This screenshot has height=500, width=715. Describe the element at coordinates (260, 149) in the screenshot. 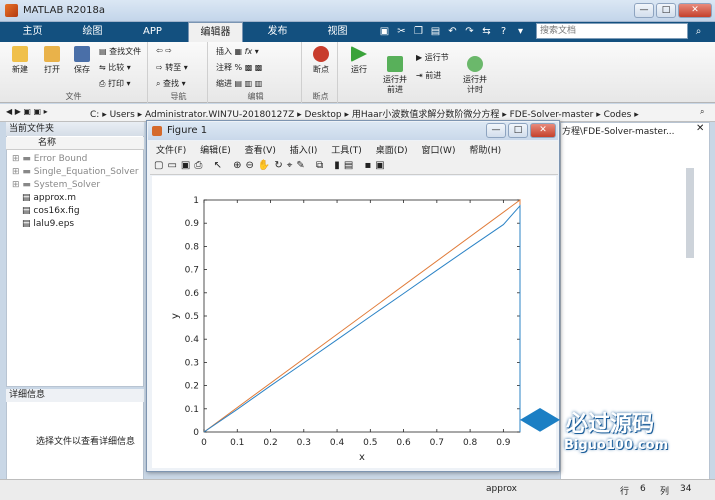

I see `menu-view: 查看(V)` at that location.